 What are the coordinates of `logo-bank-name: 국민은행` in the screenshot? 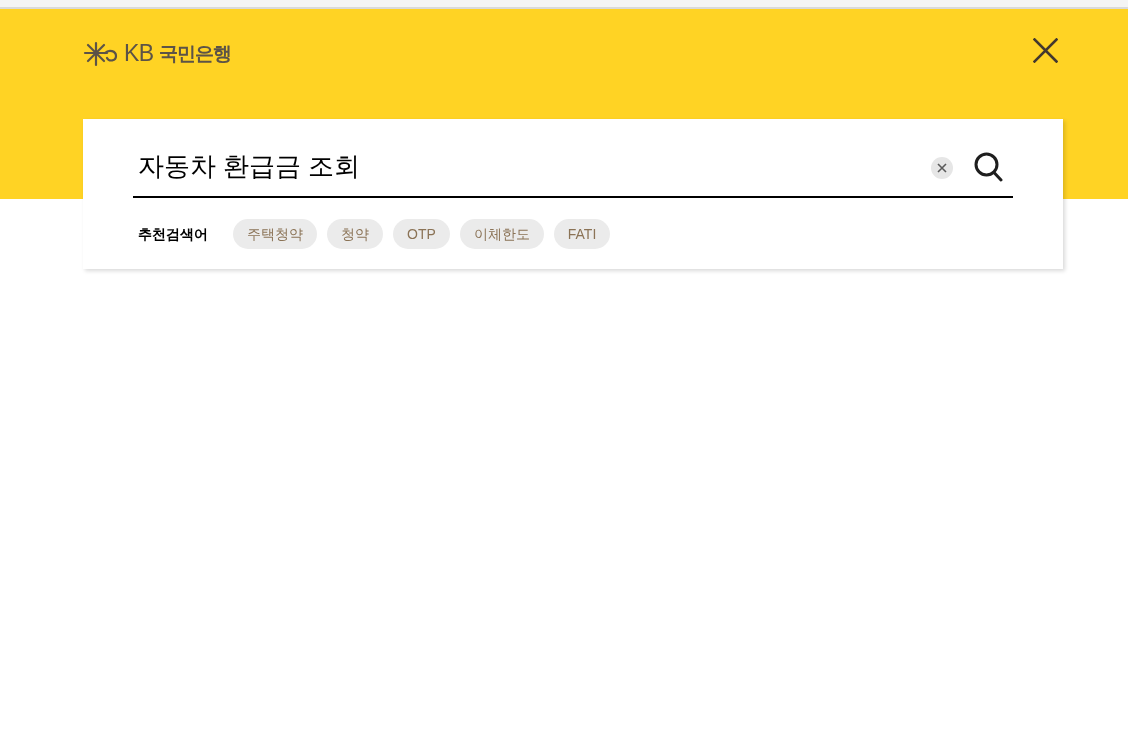 It's located at (194, 53).